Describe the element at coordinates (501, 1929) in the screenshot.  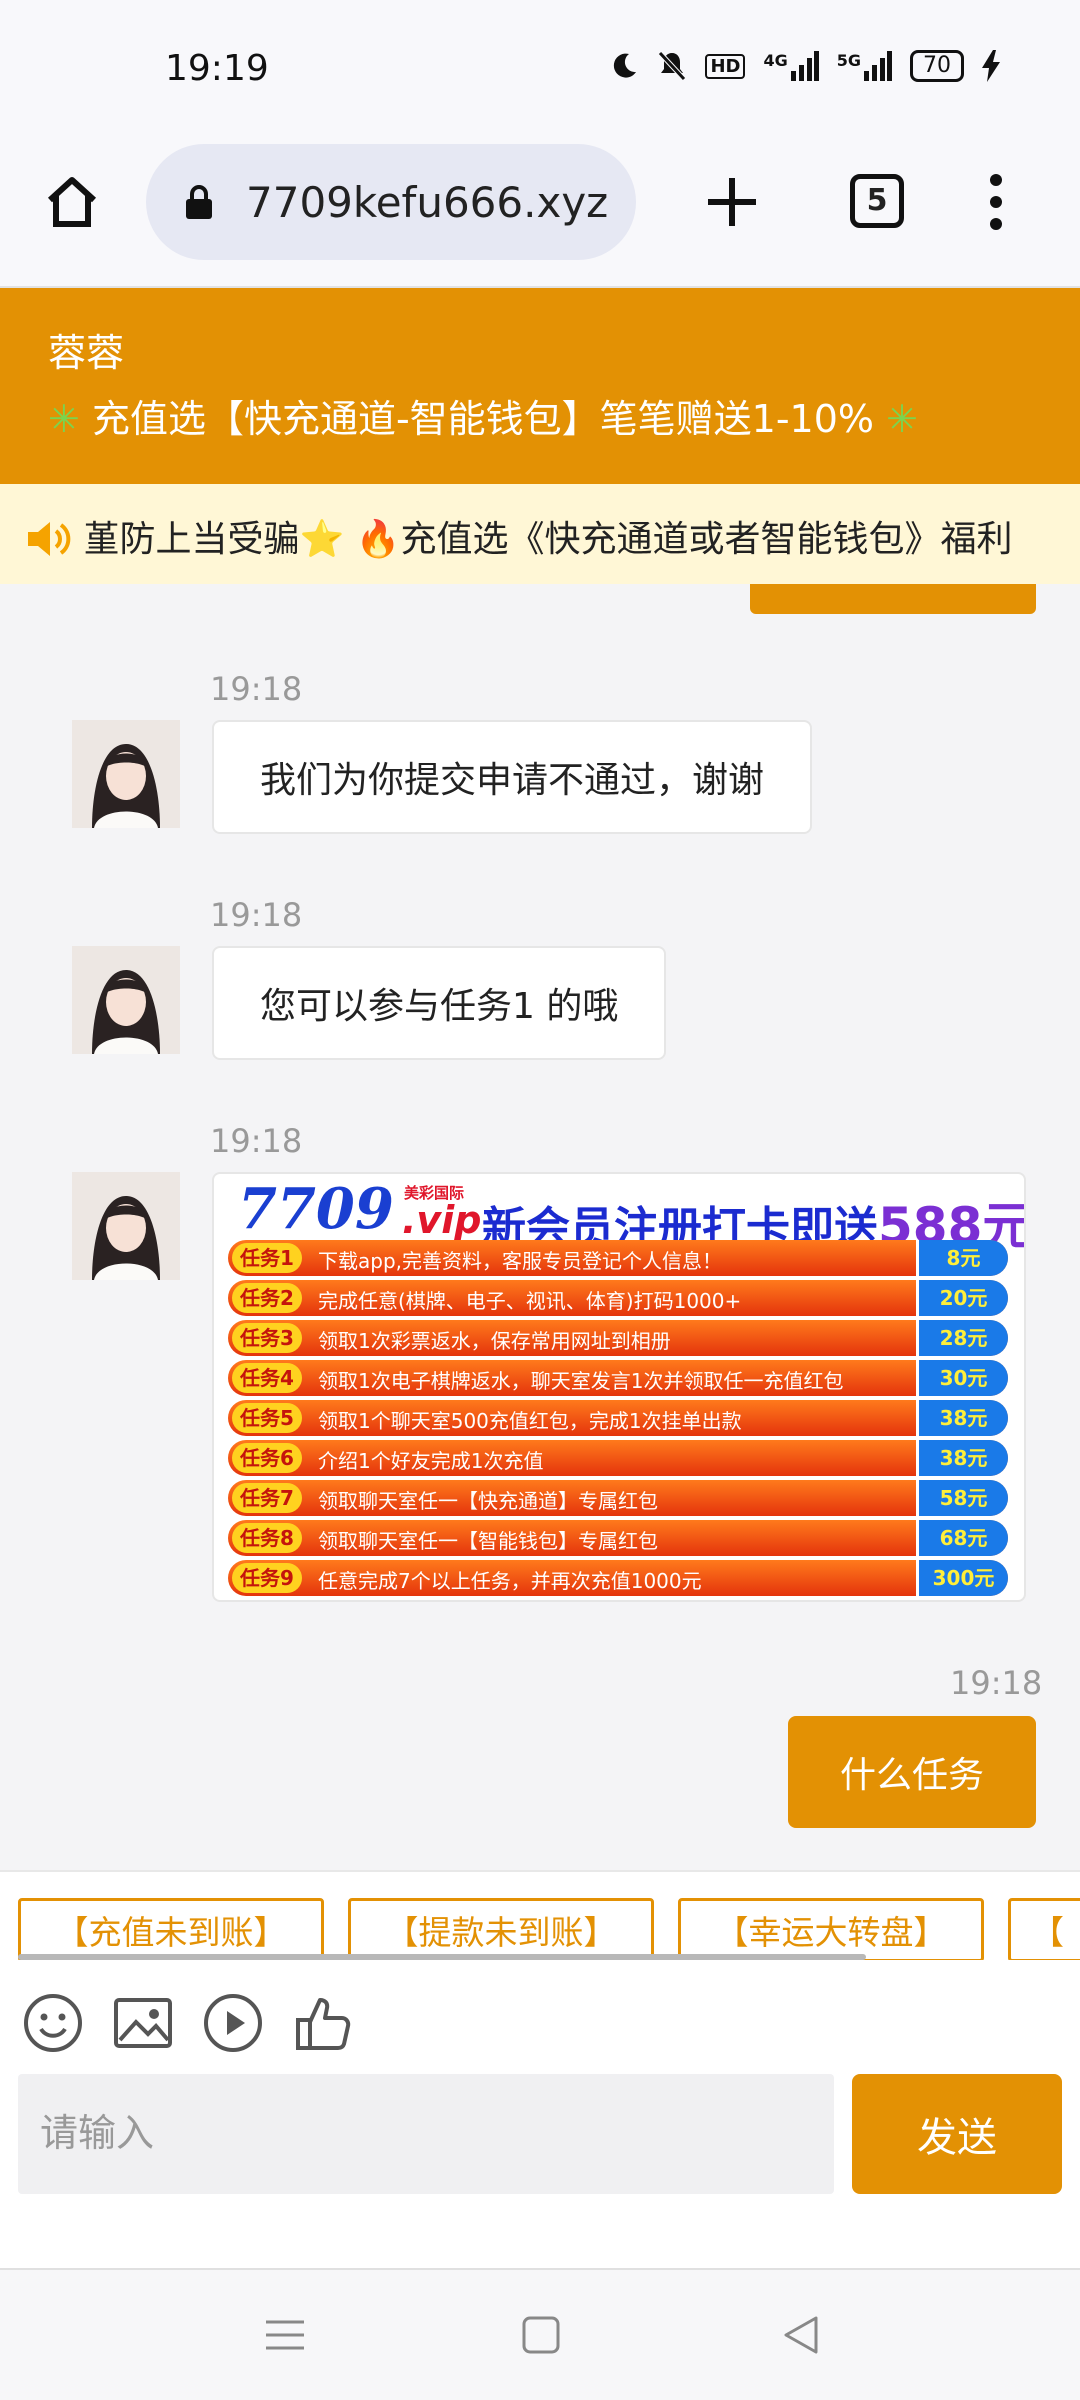
I see `quick-tag-withdraw: 【提款未到账】` at that location.